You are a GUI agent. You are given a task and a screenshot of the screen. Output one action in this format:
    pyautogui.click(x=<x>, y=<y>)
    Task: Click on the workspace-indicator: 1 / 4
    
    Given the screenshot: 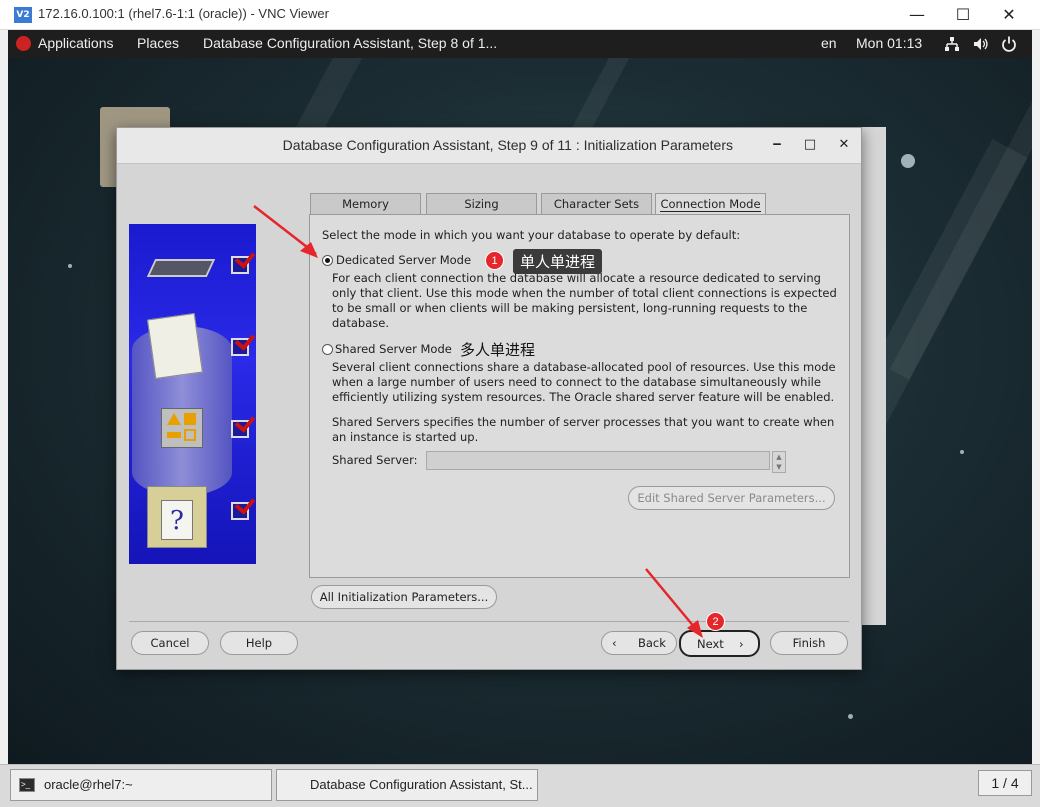 What is the action you would take?
    pyautogui.click(x=1005, y=783)
    